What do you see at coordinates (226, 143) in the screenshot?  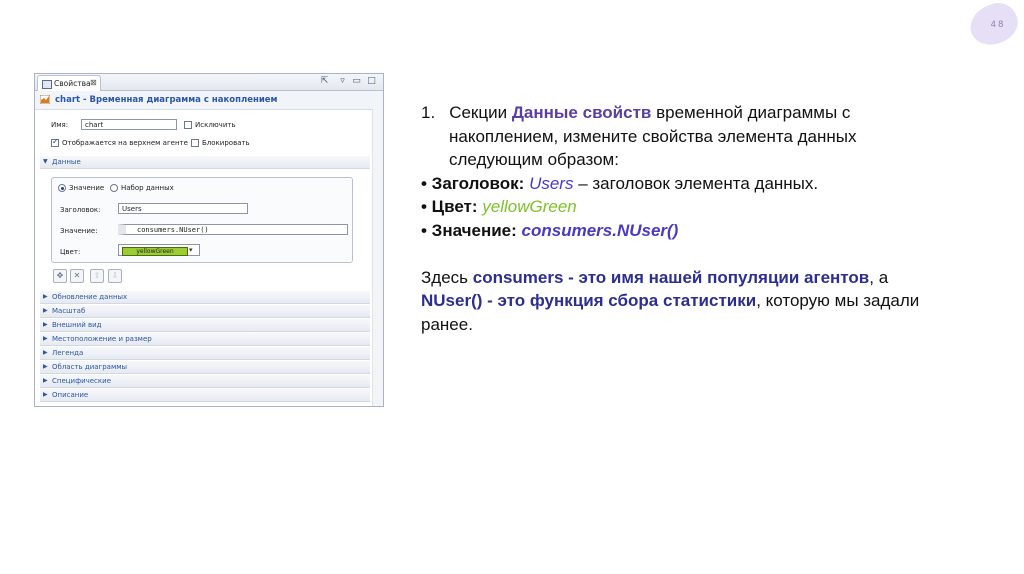 I see `lock-label: Блокировать` at bounding box center [226, 143].